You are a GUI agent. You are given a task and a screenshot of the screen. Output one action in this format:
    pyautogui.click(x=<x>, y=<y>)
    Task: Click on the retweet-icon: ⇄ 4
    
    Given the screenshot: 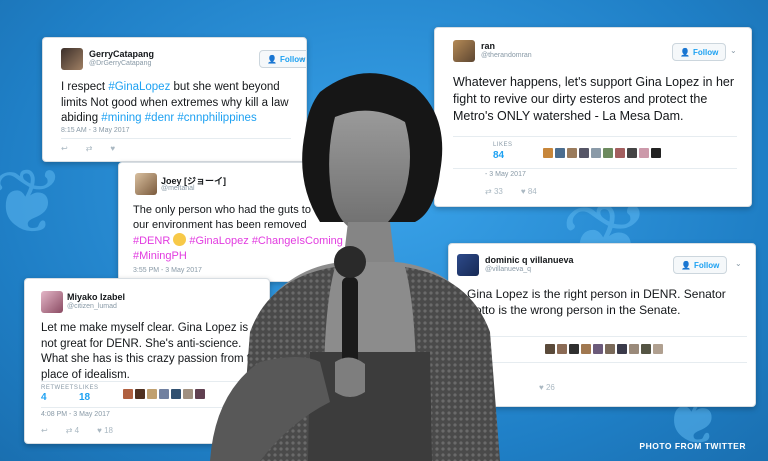 What is the action you would take?
    pyautogui.click(x=72, y=430)
    